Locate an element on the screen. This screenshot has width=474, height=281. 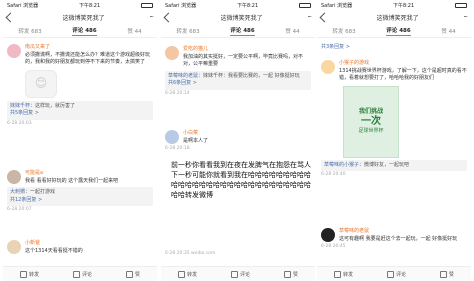
more-replies-link: 共5条回复 > is located at coordinates (80, 114).